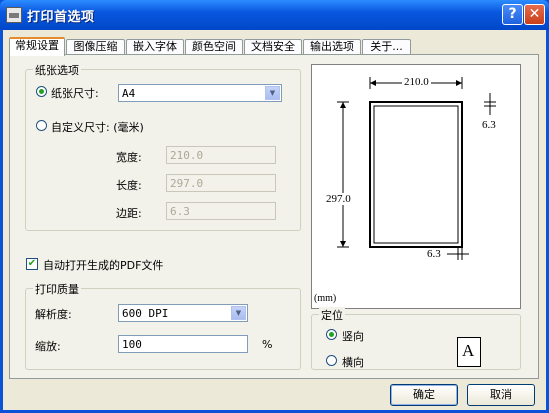  Describe the element at coordinates (57, 70) in the screenshot. I see `paper-options-label: 纸张选项` at that location.